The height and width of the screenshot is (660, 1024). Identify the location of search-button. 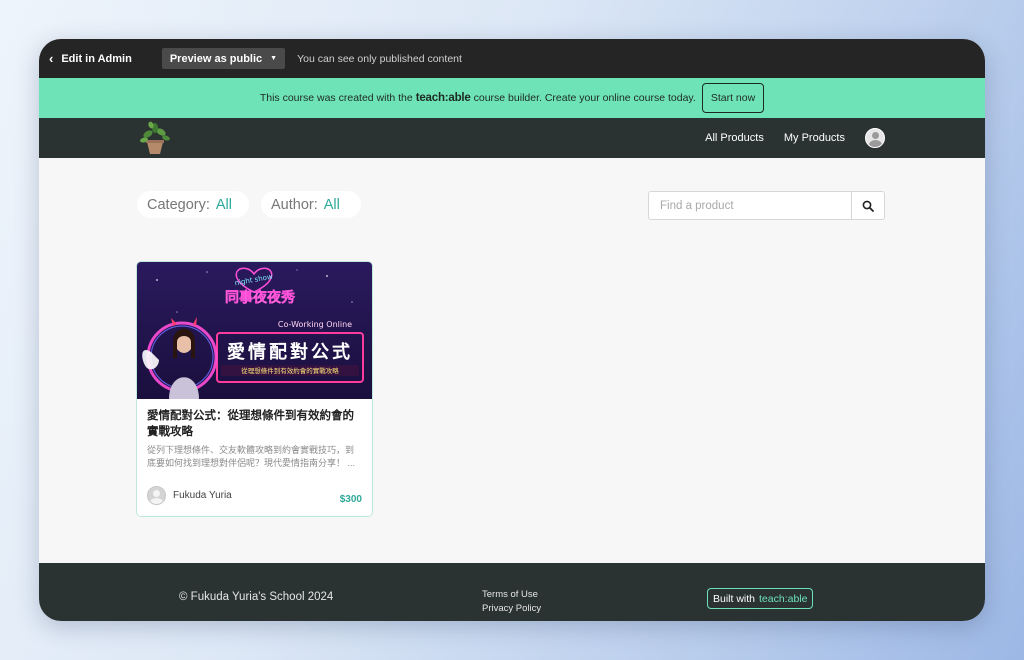
(867, 205).